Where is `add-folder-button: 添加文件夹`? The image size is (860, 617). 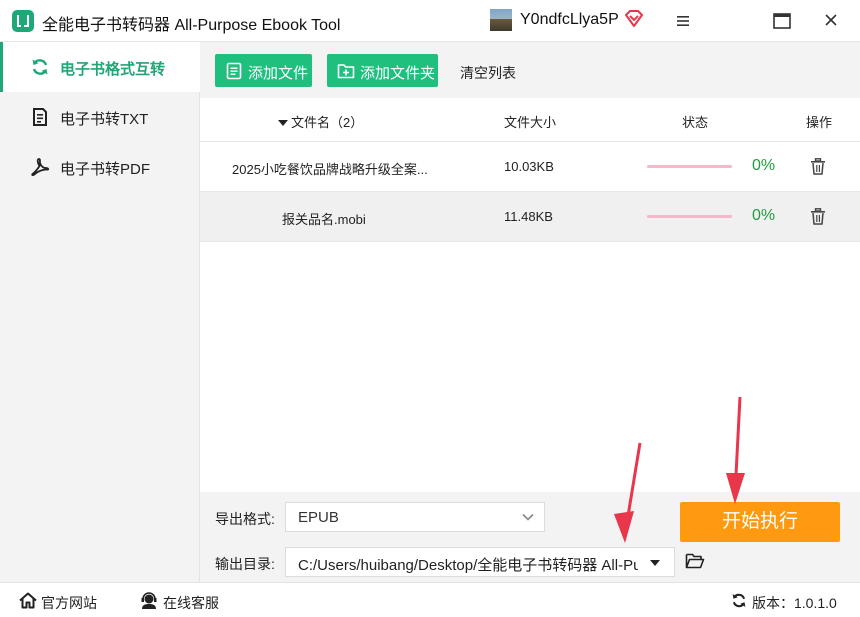
add-folder-button: 添加文件夹 is located at coordinates (382, 70).